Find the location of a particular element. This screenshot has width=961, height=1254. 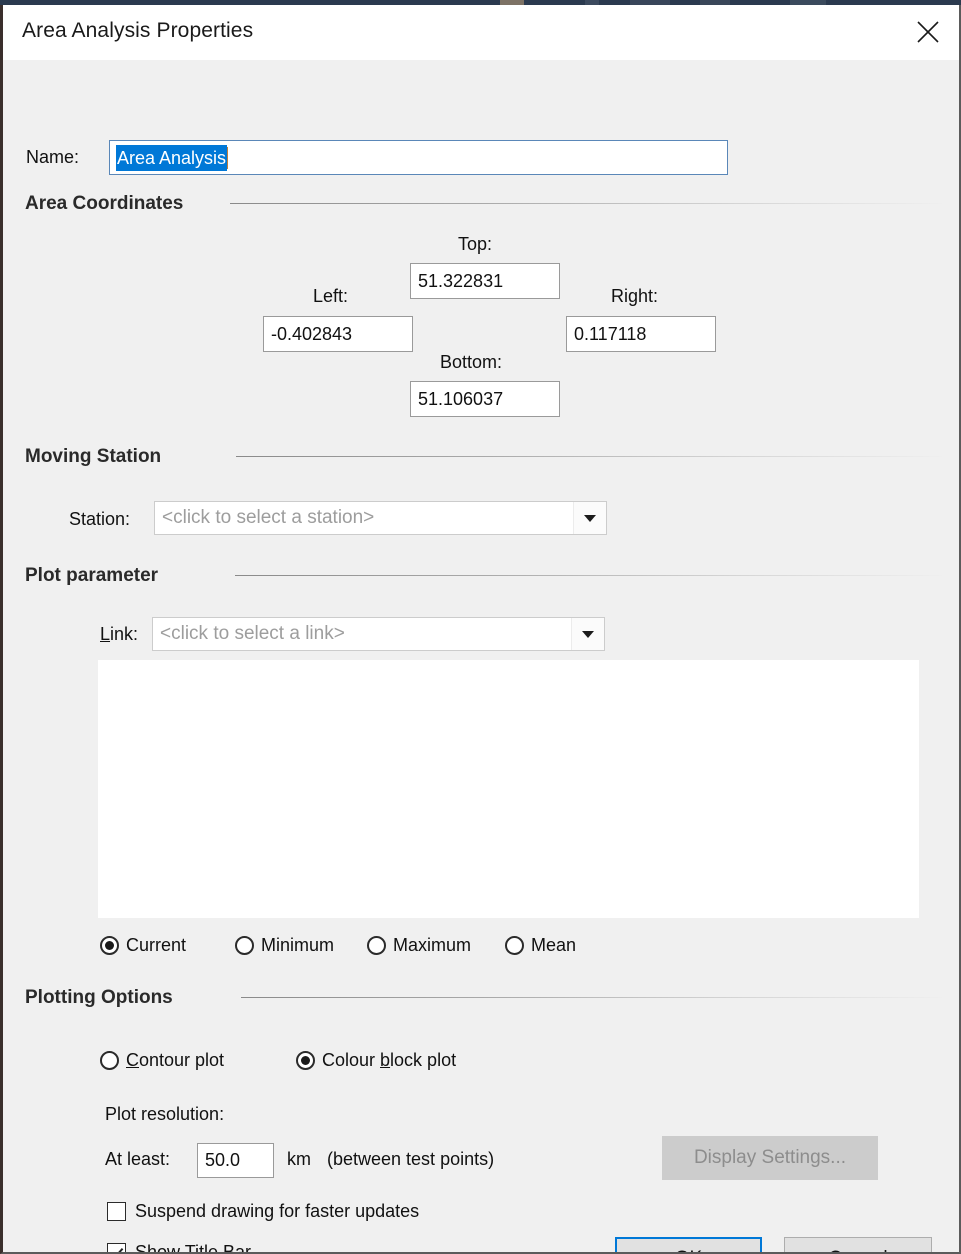

resolution-note-label: (between test points) is located at coordinates (411, 1159).